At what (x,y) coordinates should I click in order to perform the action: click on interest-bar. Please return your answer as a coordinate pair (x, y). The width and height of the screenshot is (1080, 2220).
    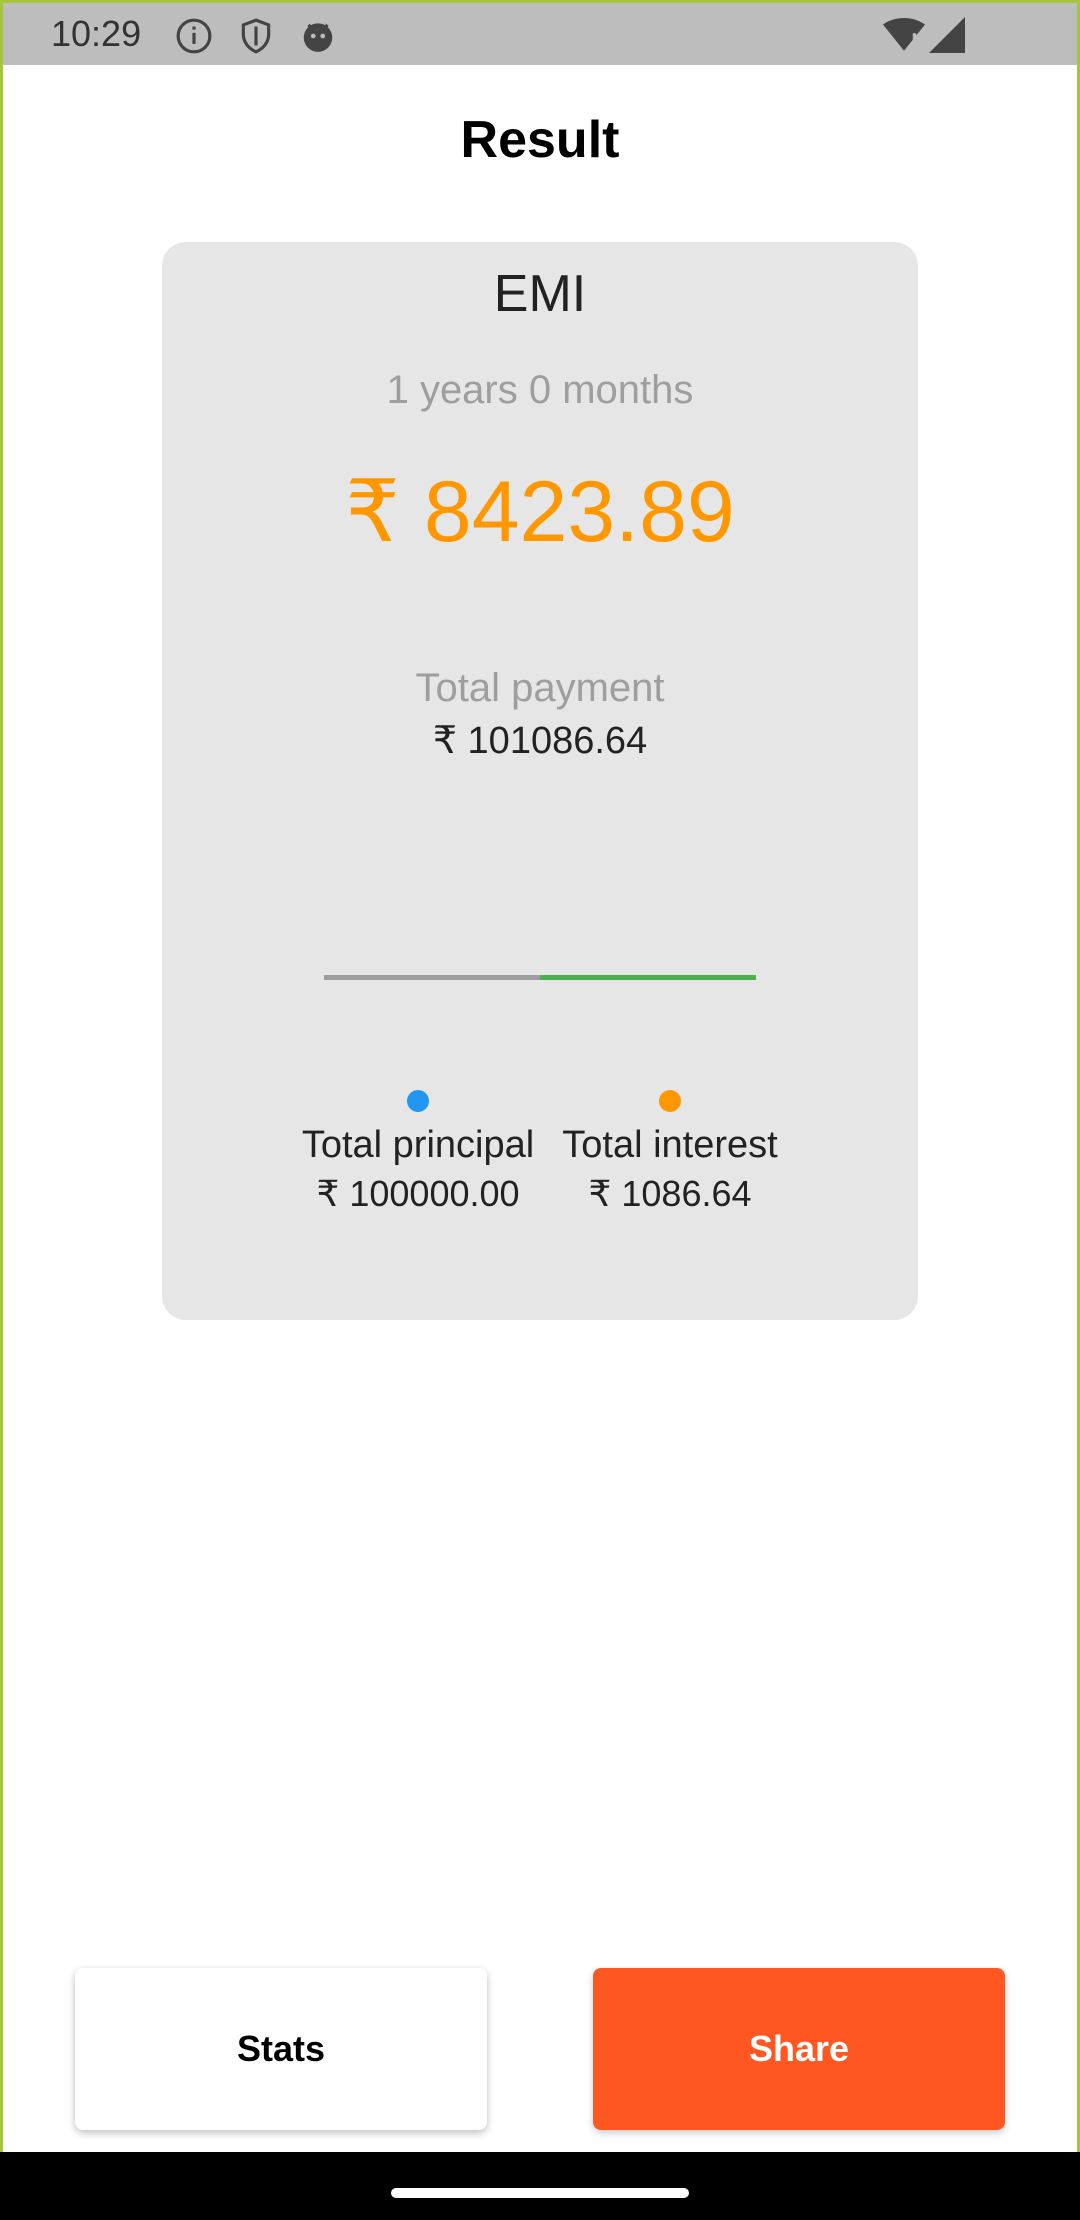
    Looking at the image, I should click on (648, 977).